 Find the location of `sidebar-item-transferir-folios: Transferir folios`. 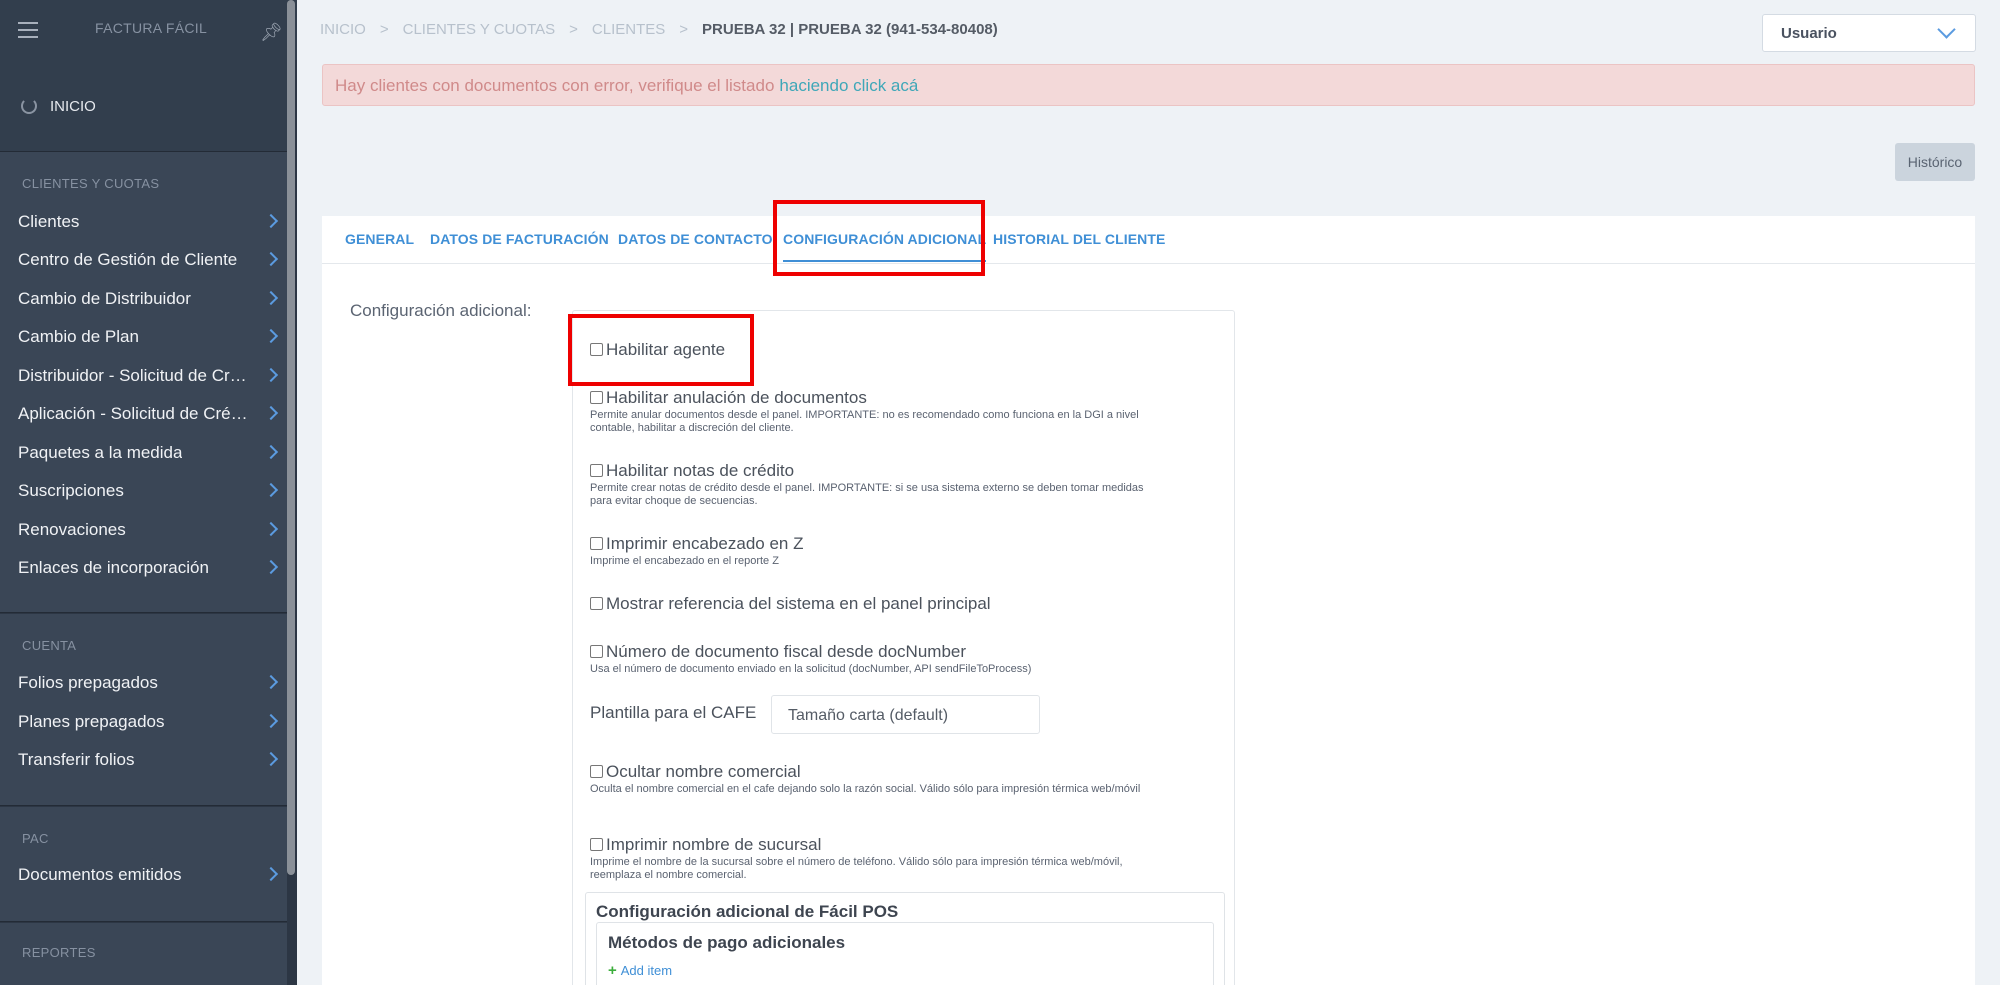

sidebar-item-transferir-folios: Transferir folios is located at coordinates (149, 760).